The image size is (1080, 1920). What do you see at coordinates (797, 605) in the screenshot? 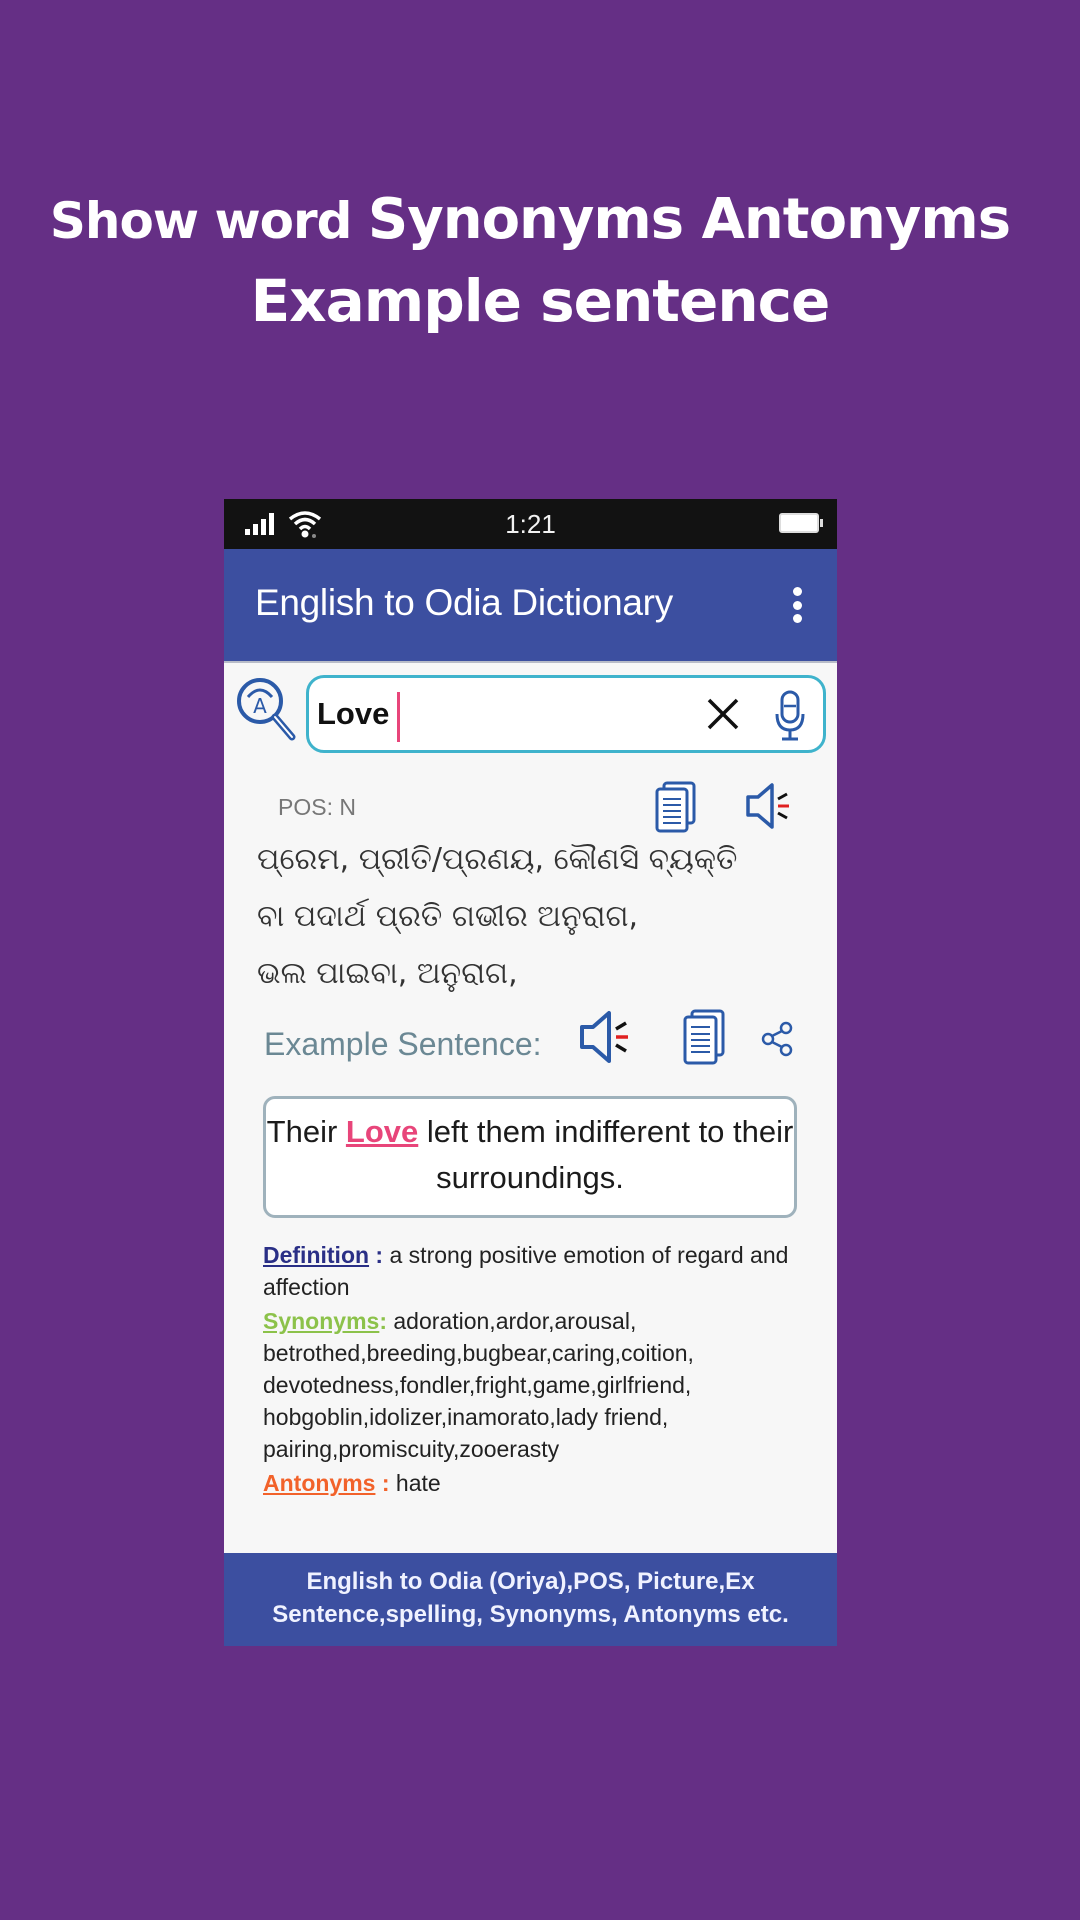
I see `more-vert-icon` at bounding box center [797, 605].